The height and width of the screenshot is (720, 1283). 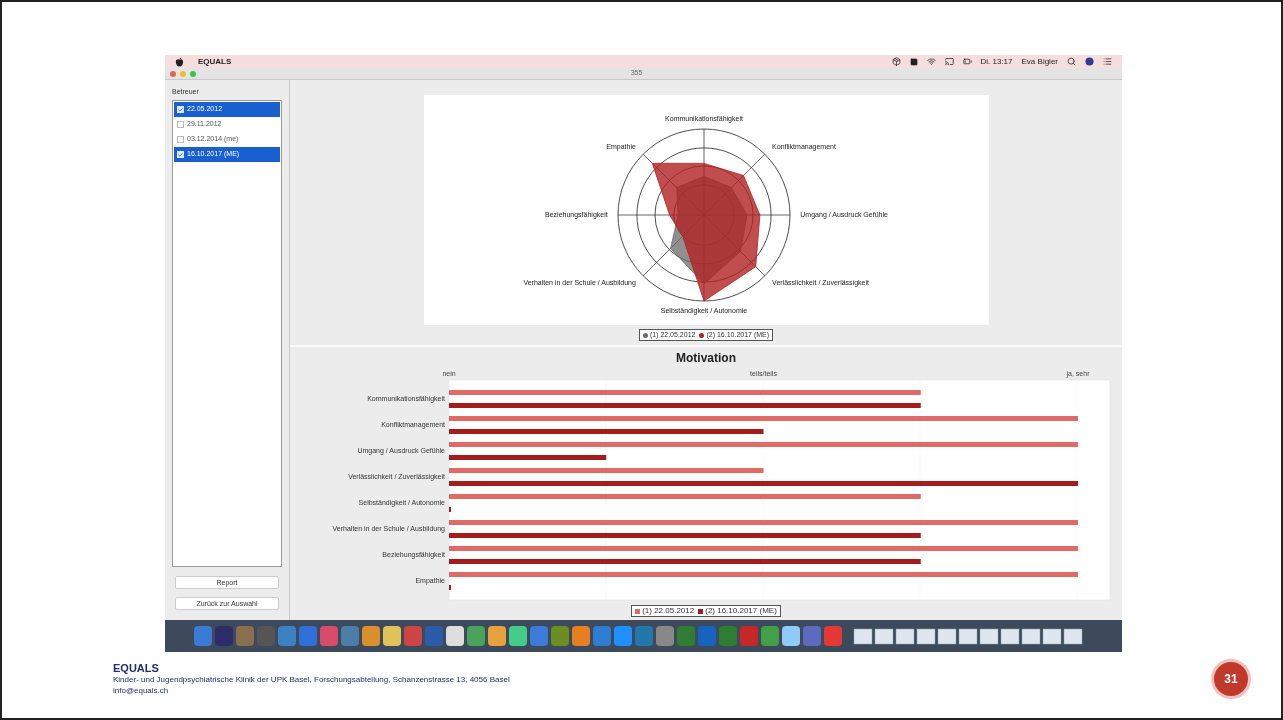 I want to click on circle-icon, so click(x=1089, y=61).